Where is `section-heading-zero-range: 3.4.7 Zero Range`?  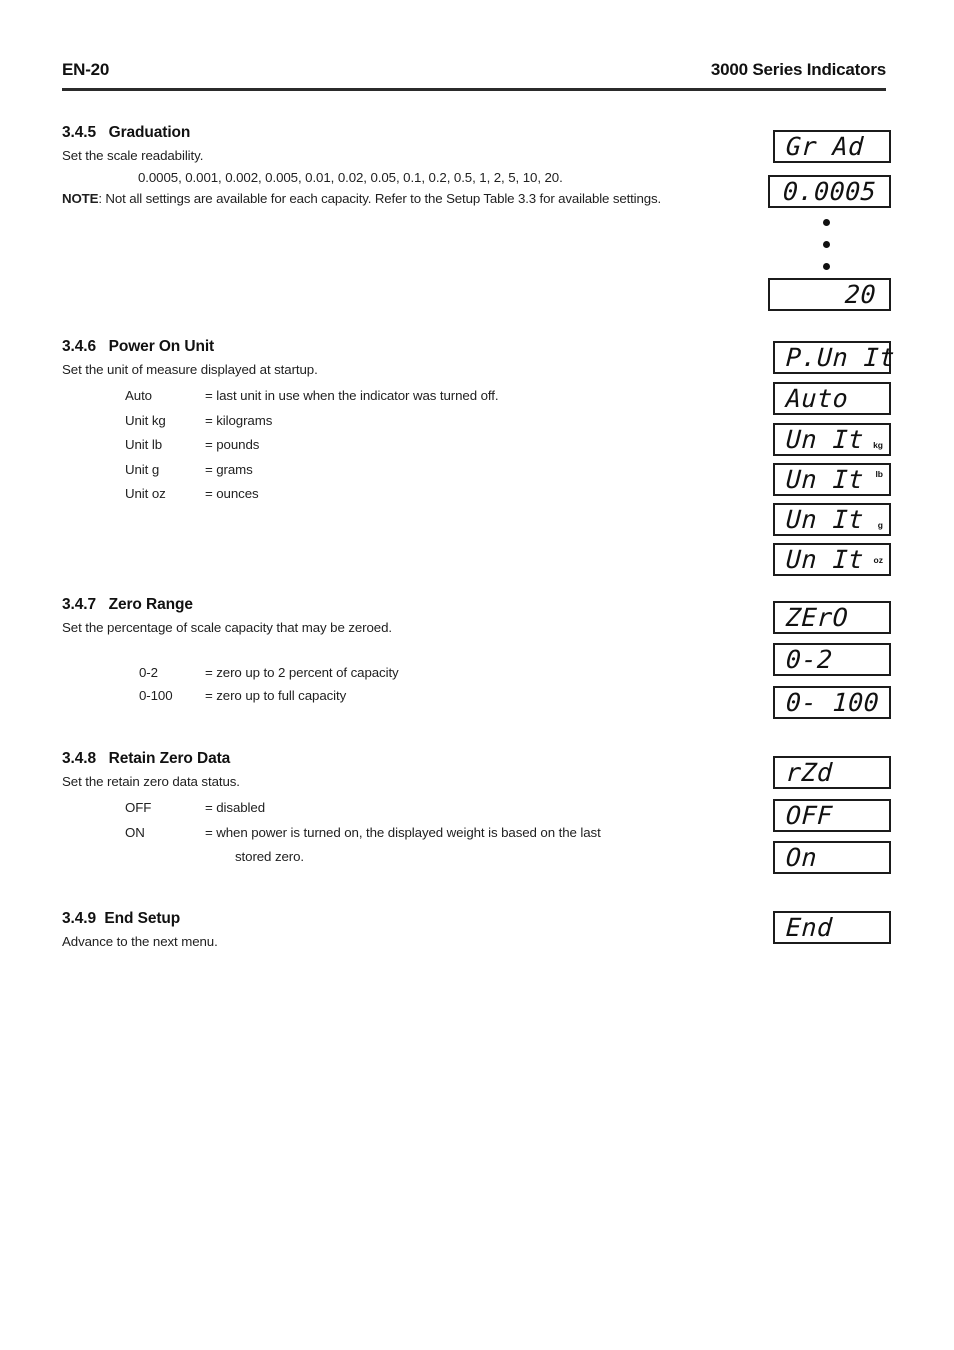 section-heading-zero-range: 3.4.7 Zero Range is located at coordinates (402, 605).